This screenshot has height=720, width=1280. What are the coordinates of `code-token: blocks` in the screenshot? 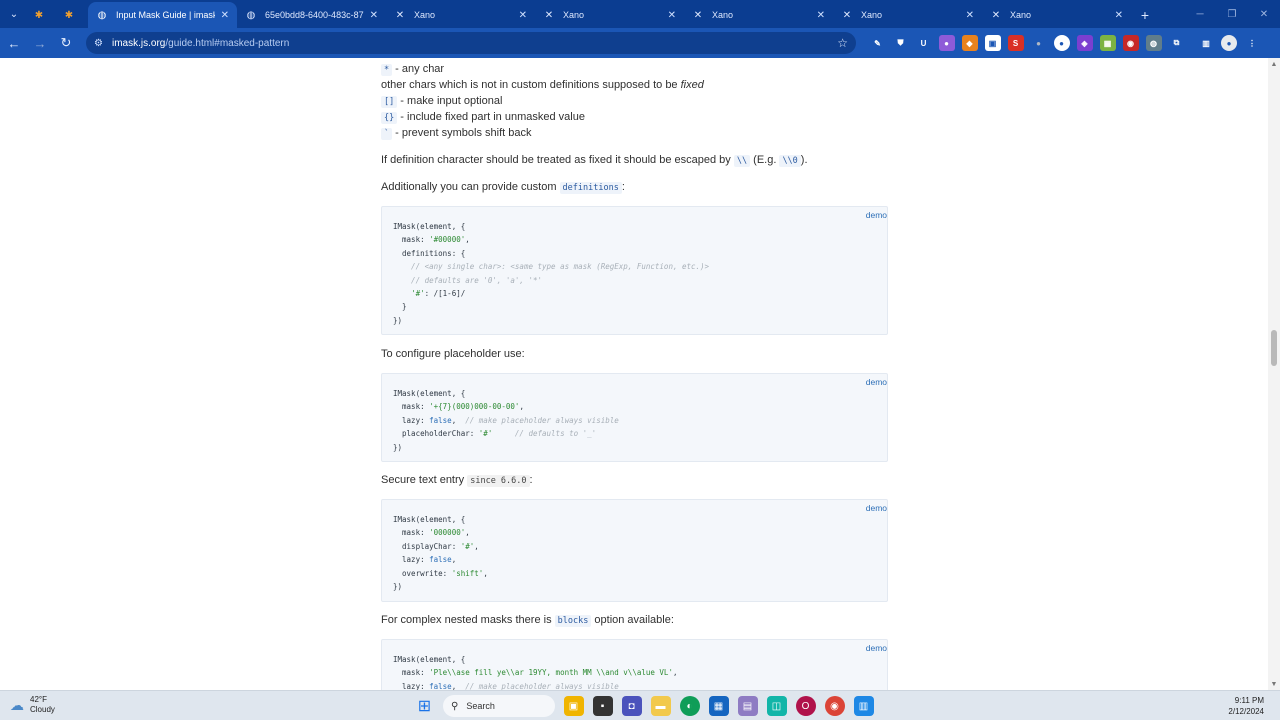 It's located at (573, 621).